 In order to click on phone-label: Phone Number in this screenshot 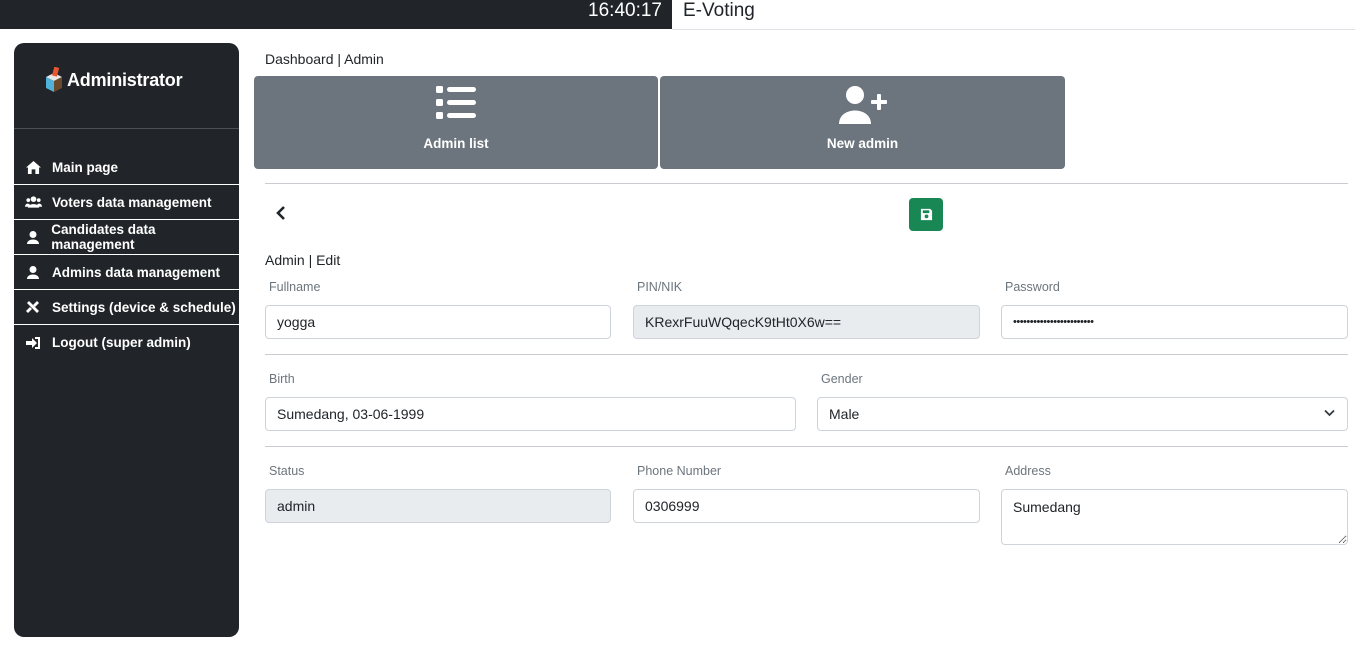, I will do `click(679, 471)`.